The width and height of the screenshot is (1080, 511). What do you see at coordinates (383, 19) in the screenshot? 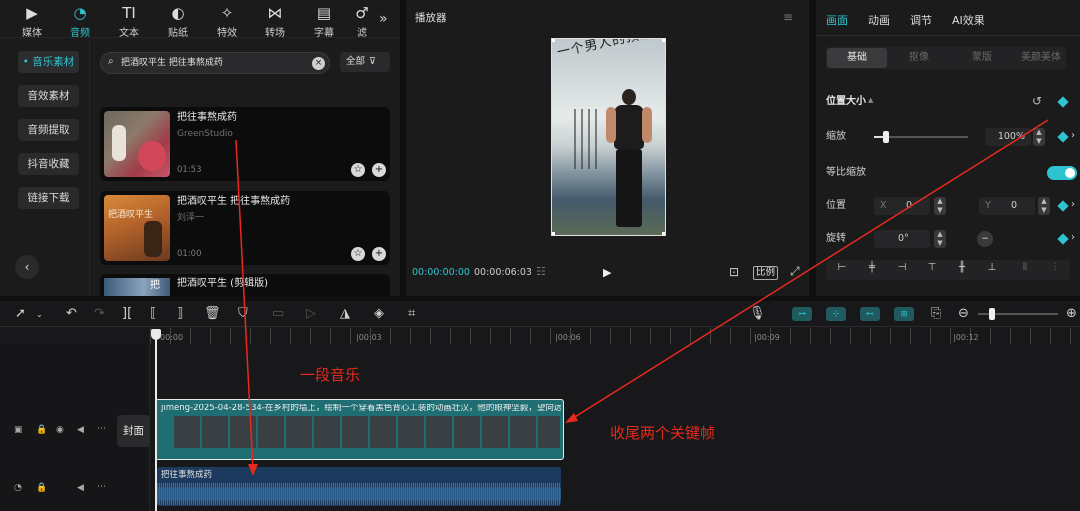
I see `more-tabs-icon: »` at bounding box center [383, 19].